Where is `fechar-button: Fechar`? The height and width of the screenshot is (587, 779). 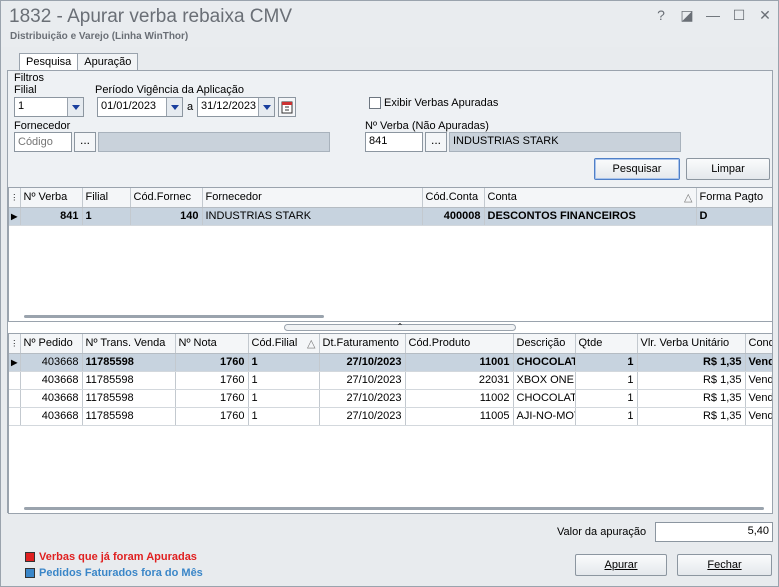
fechar-button: Fechar is located at coordinates (724, 565).